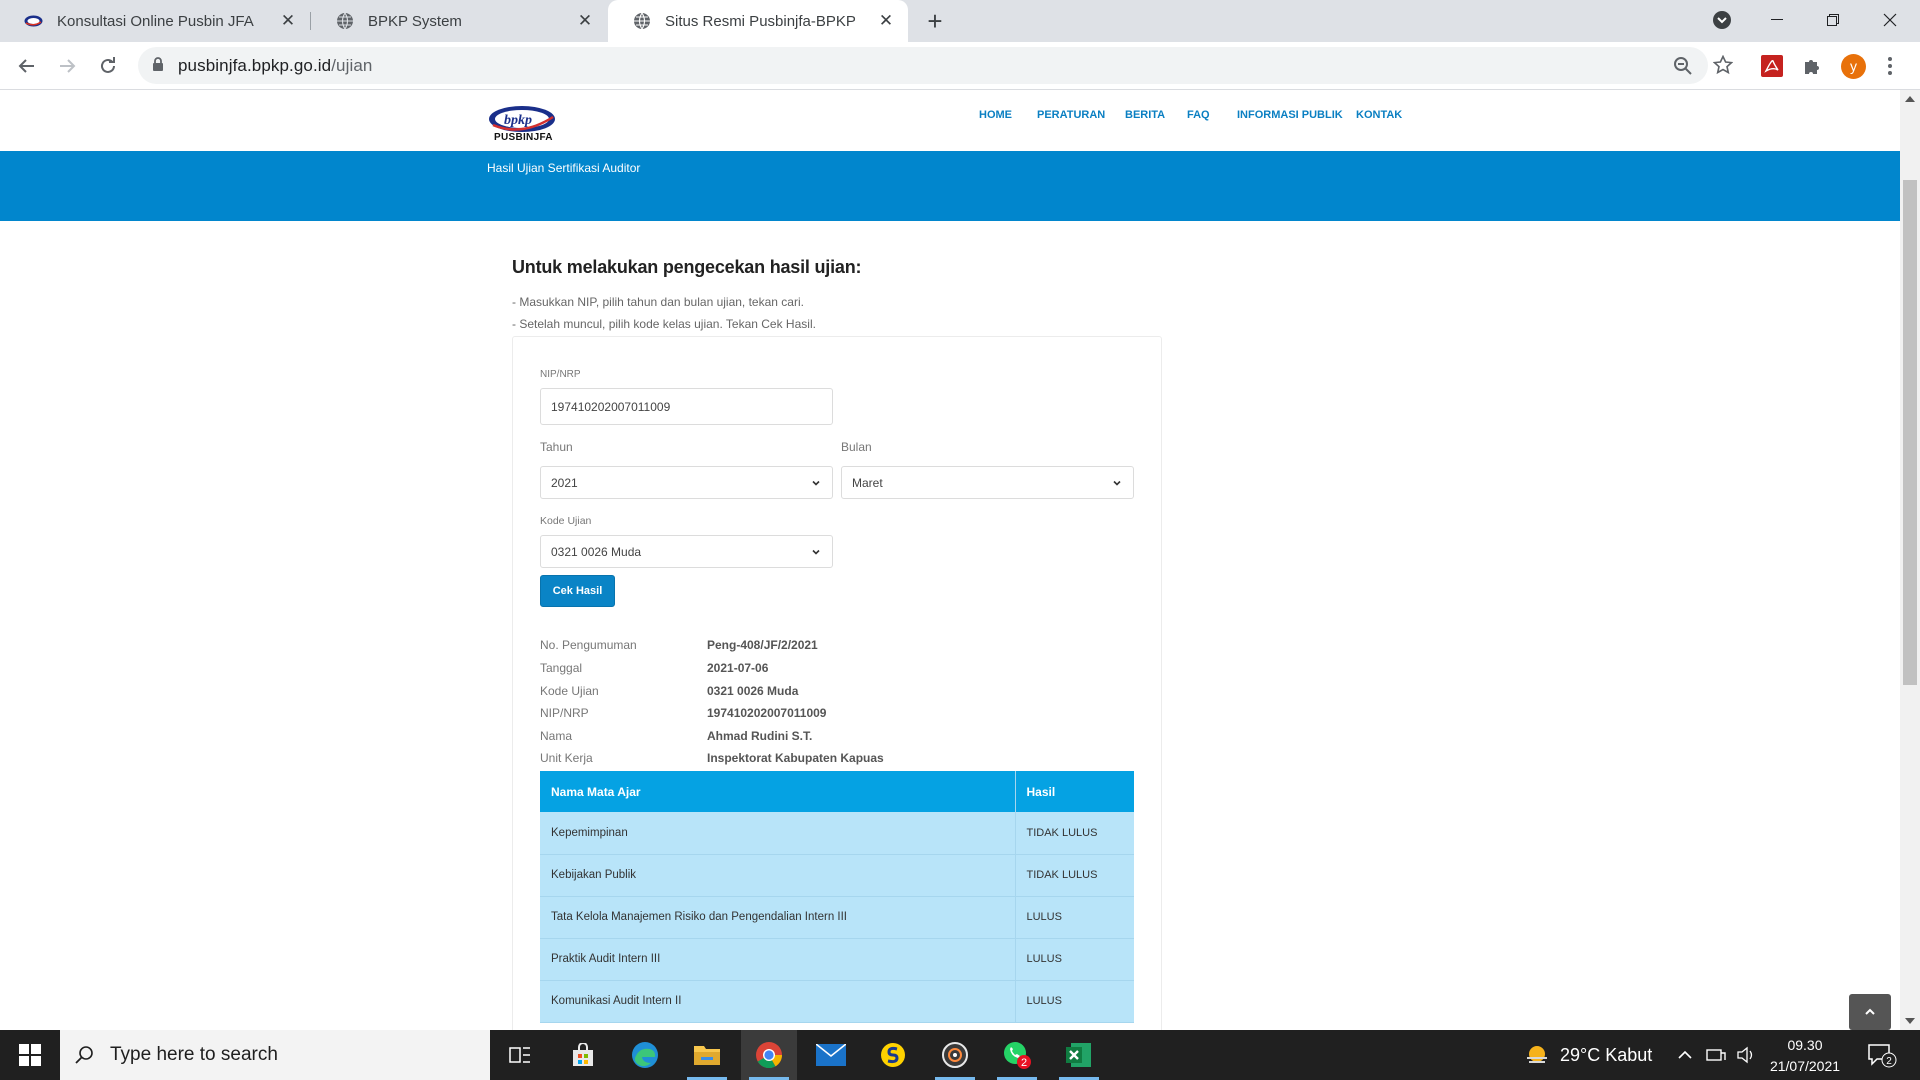 The image size is (1920, 1080). I want to click on info-label: Tanggal, so click(561, 668).